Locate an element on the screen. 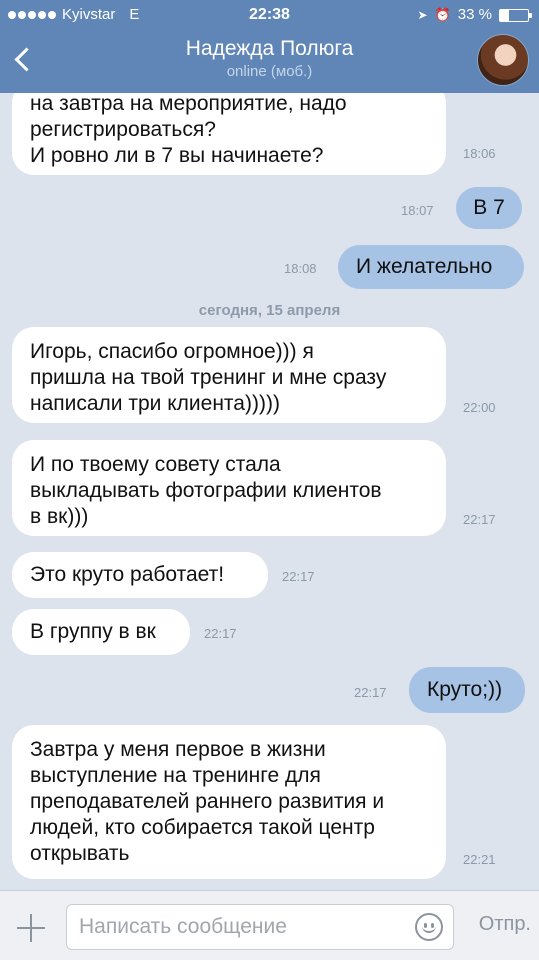 Image resolution: width=539 pixels, height=960 pixels. message-bubble-incoming: В группу в вк is located at coordinates (101, 632).